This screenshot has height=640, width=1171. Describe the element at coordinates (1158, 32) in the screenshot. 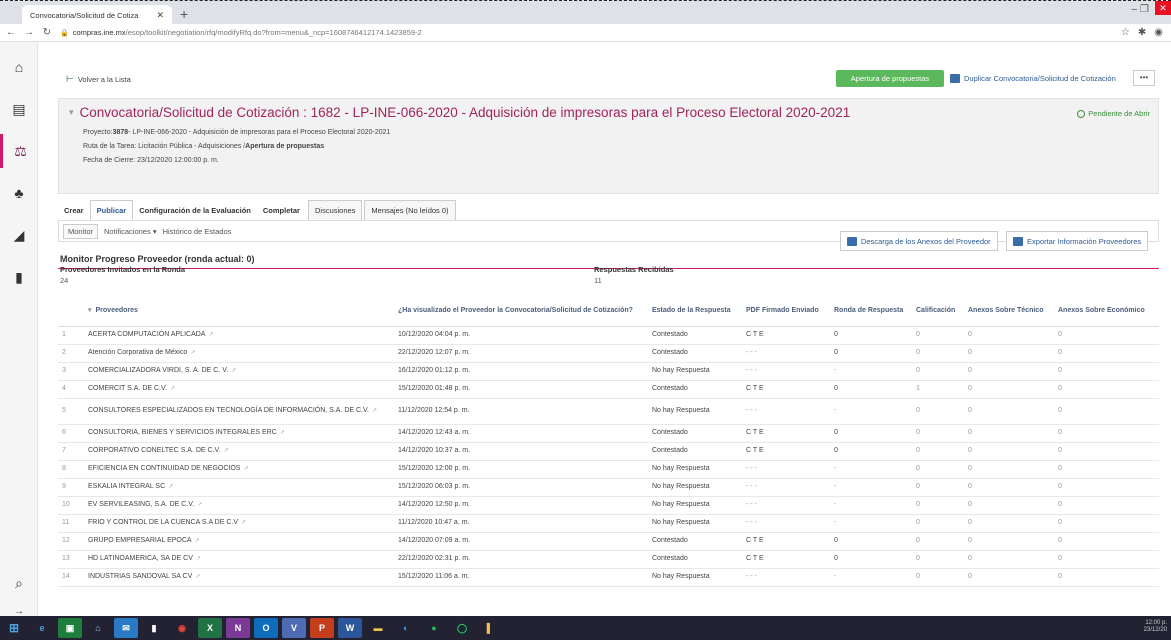

I see `profile-icon: ◉` at that location.